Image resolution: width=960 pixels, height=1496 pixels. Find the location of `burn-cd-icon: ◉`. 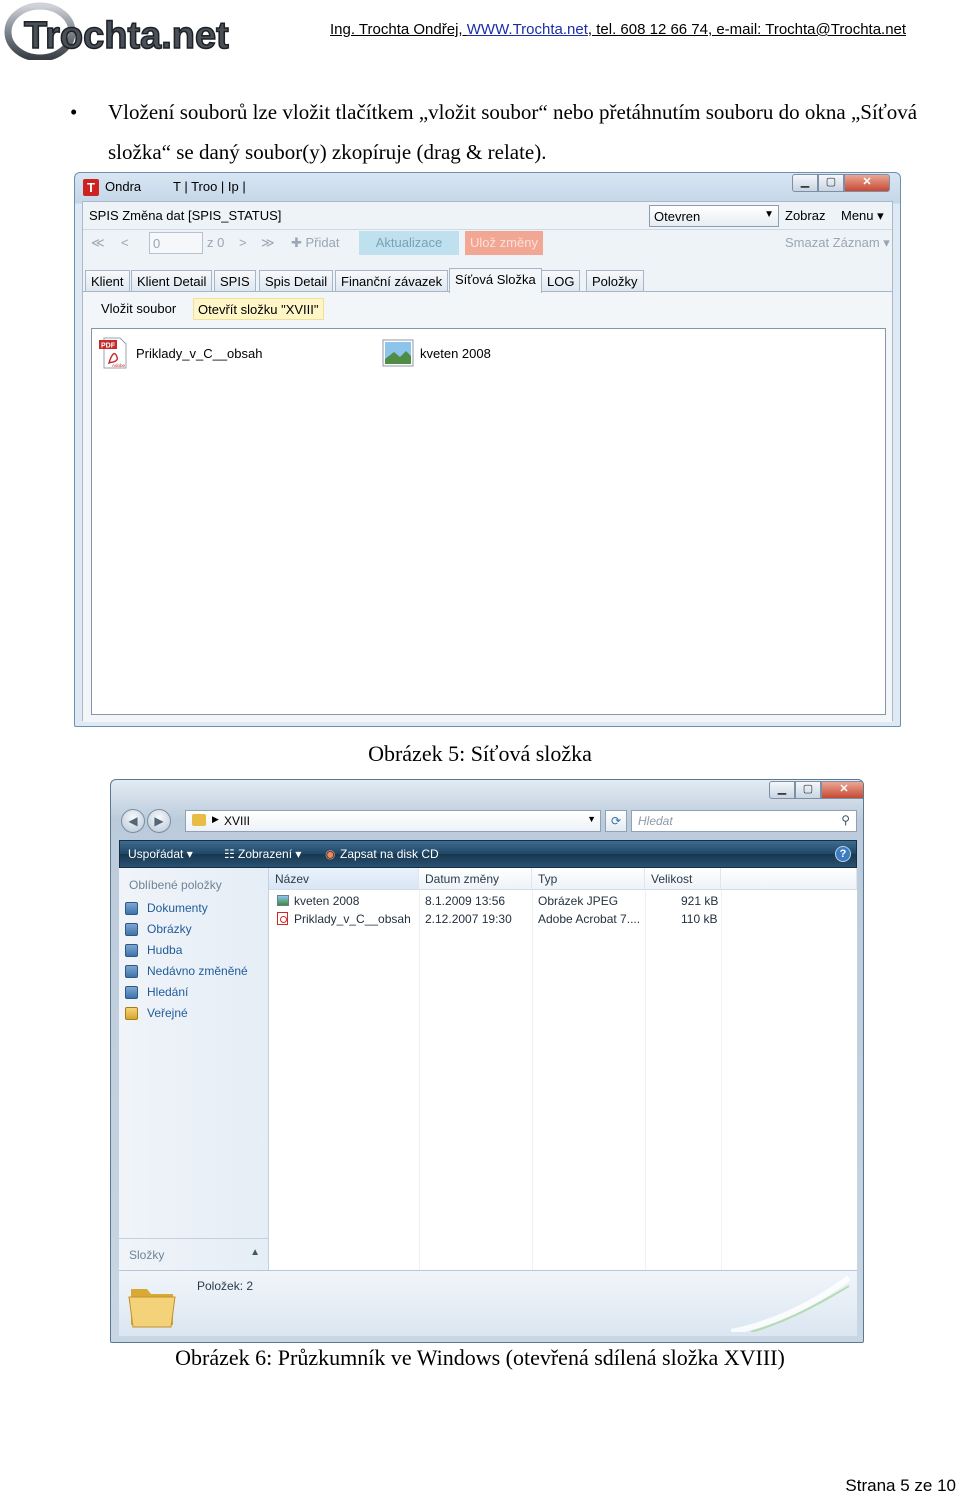

burn-cd-icon: ◉ is located at coordinates (330, 854).